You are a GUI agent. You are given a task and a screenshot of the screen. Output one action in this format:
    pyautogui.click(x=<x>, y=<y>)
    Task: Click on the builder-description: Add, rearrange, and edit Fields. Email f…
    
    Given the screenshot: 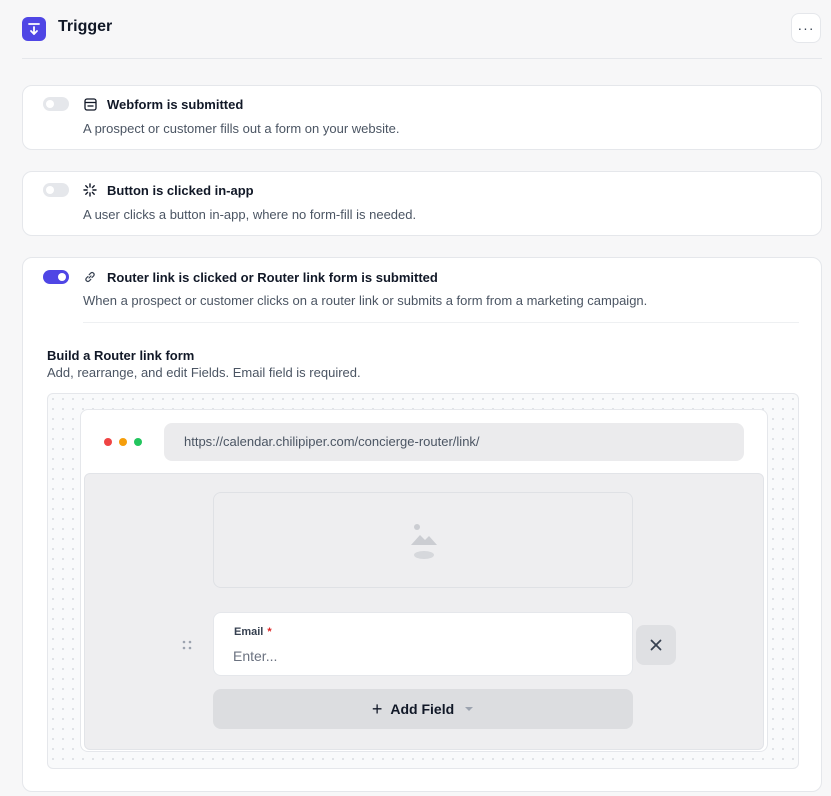 What is the action you would take?
    pyautogui.click(x=204, y=372)
    